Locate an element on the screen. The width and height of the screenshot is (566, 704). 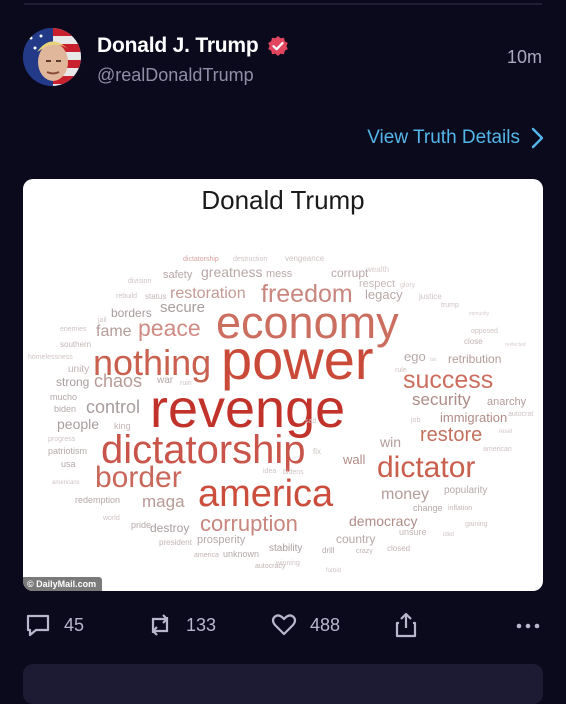
word-cloud-word: close is located at coordinates (473, 341).